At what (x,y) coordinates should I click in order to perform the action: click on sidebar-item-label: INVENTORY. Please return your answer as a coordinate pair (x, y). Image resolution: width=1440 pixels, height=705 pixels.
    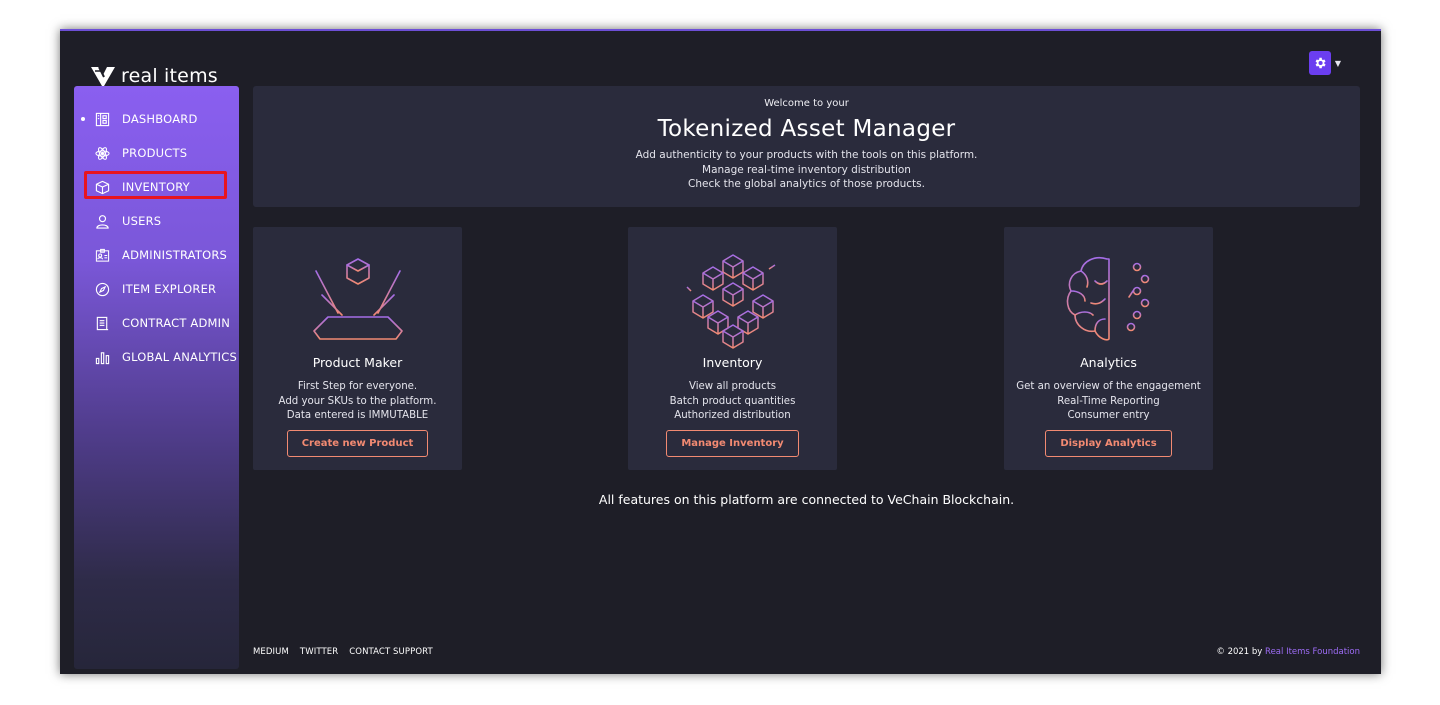
    Looking at the image, I should click on (156, 187).